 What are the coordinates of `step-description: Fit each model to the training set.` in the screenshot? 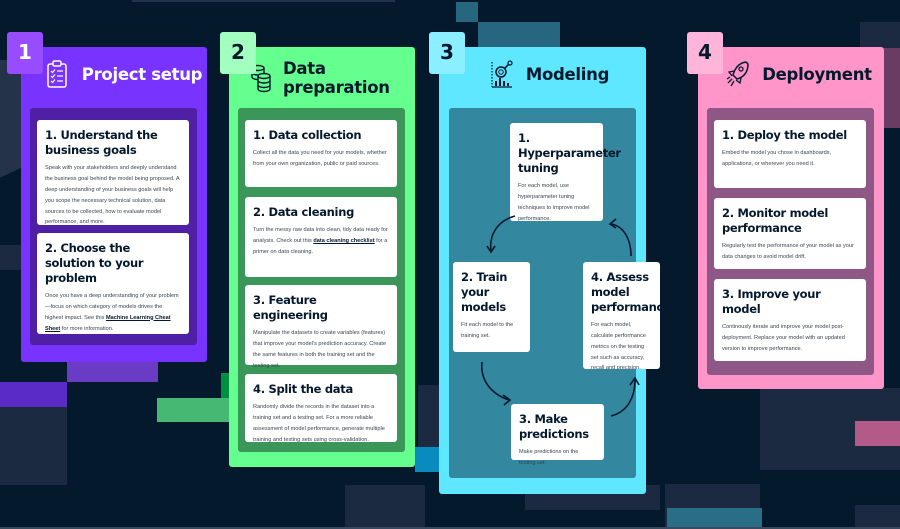 It's located at (487, 330).